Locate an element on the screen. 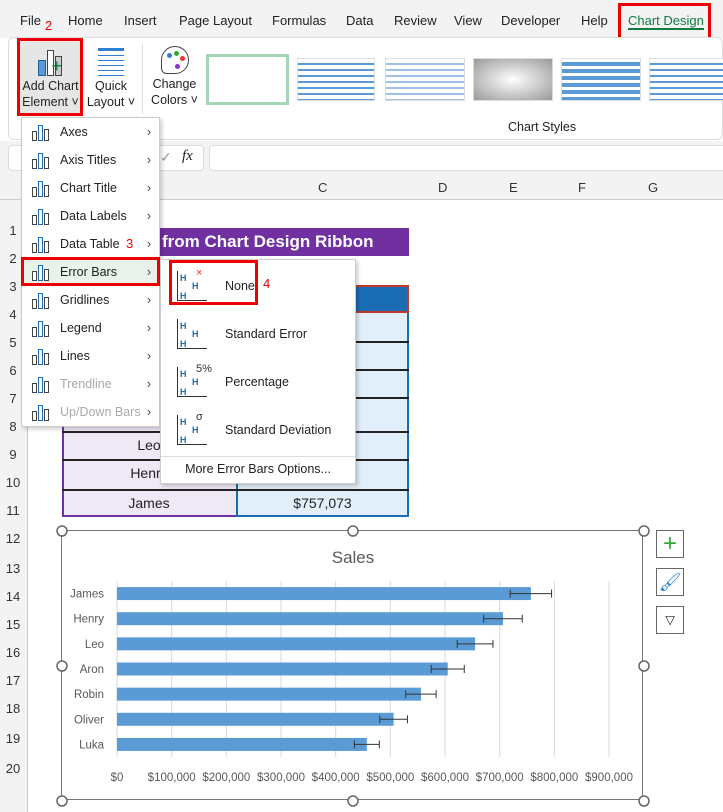 The width and height of the screenshot is (723, 812). row-header: 18 is located at coordinates (13, 708).